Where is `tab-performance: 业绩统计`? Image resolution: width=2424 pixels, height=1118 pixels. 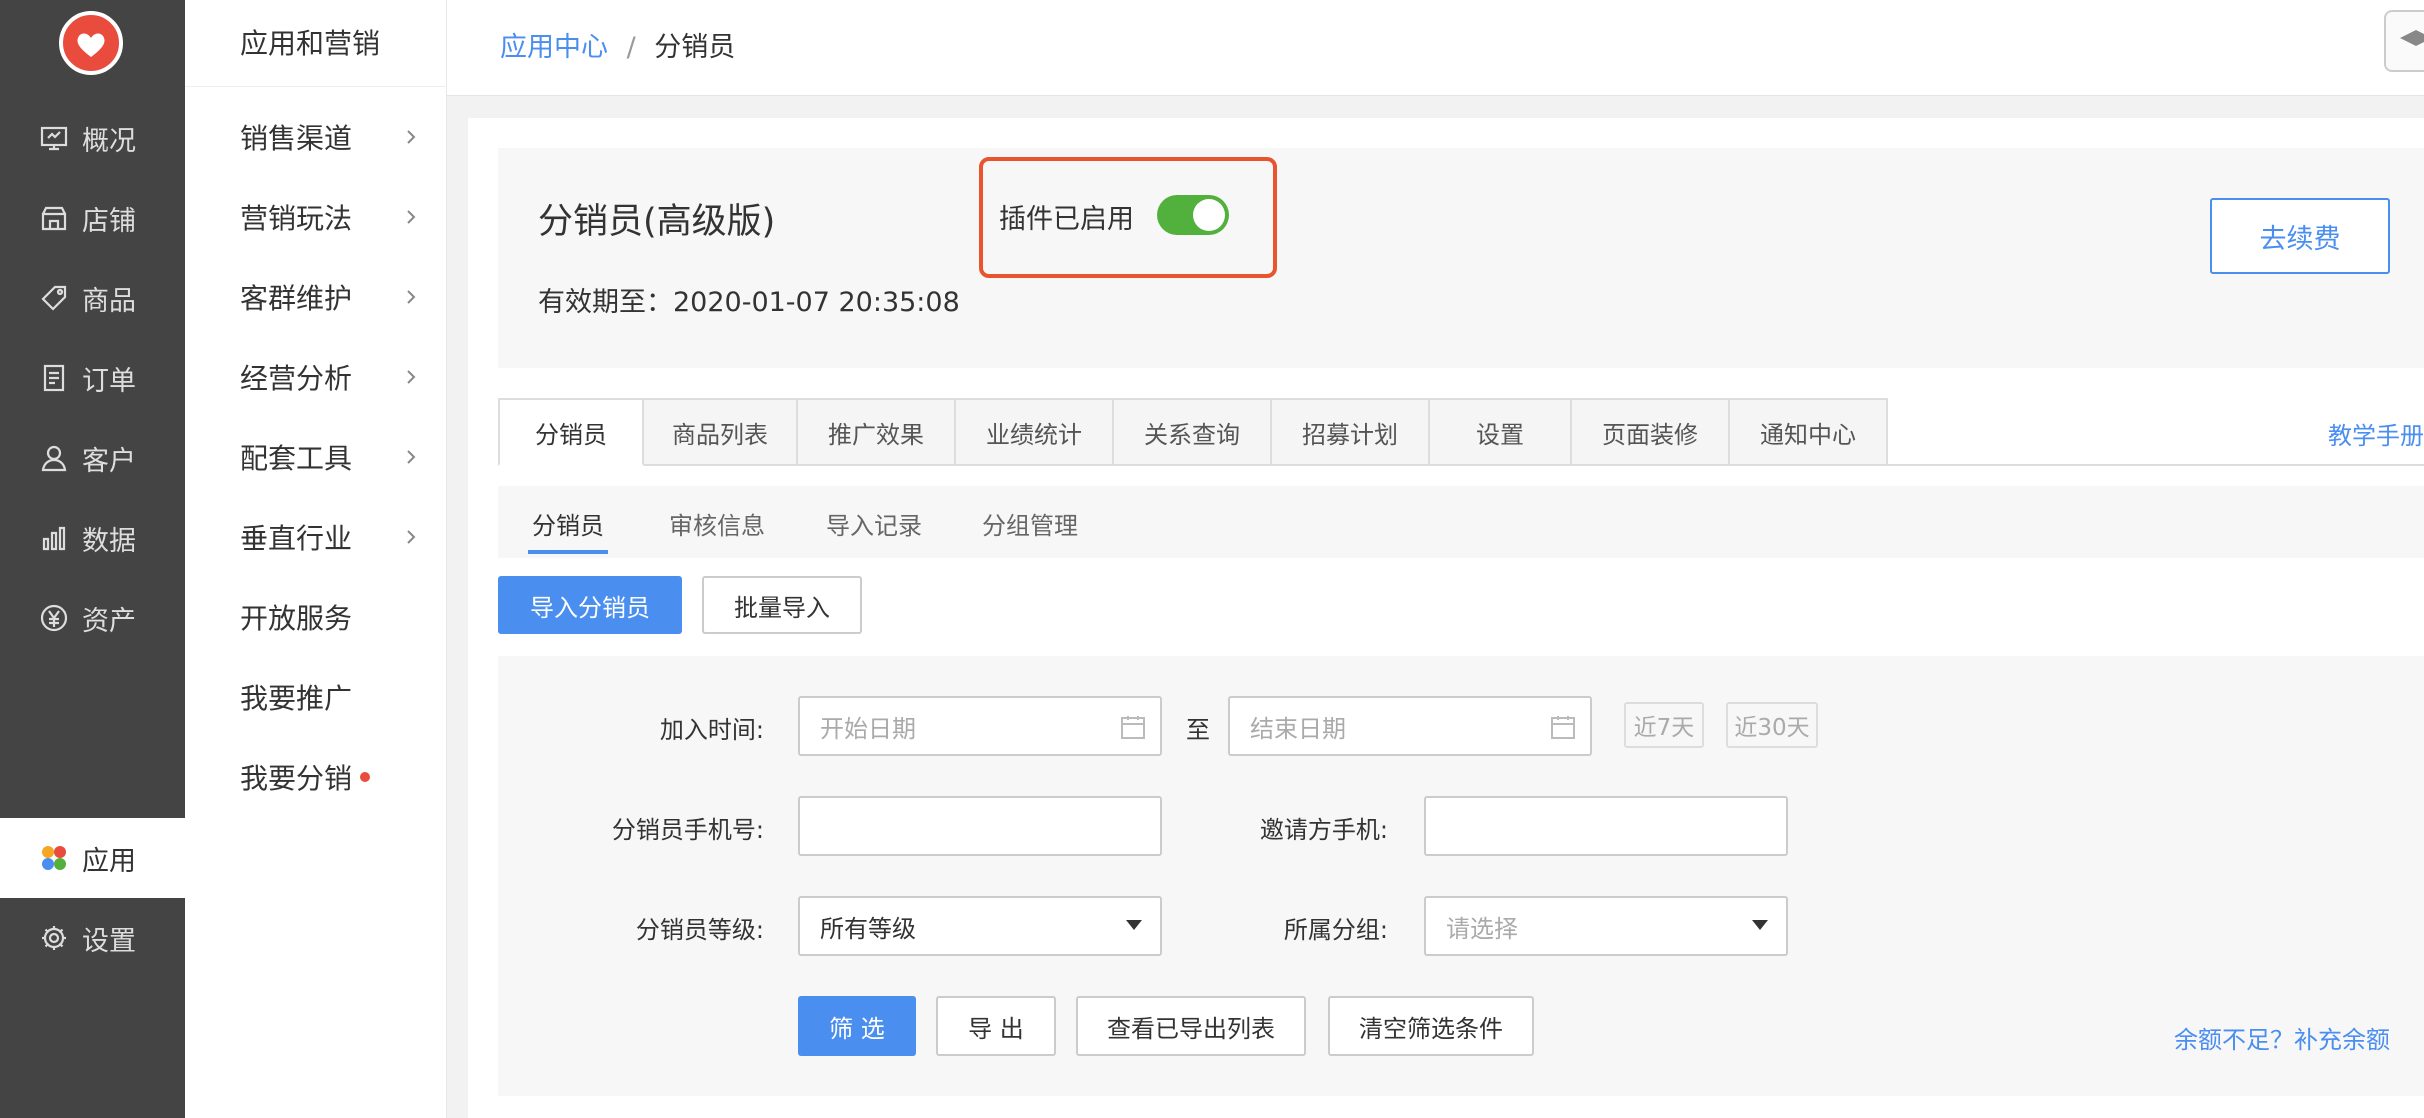 tab-performance: 业绩统计 is located at coordinates (1035, 432).